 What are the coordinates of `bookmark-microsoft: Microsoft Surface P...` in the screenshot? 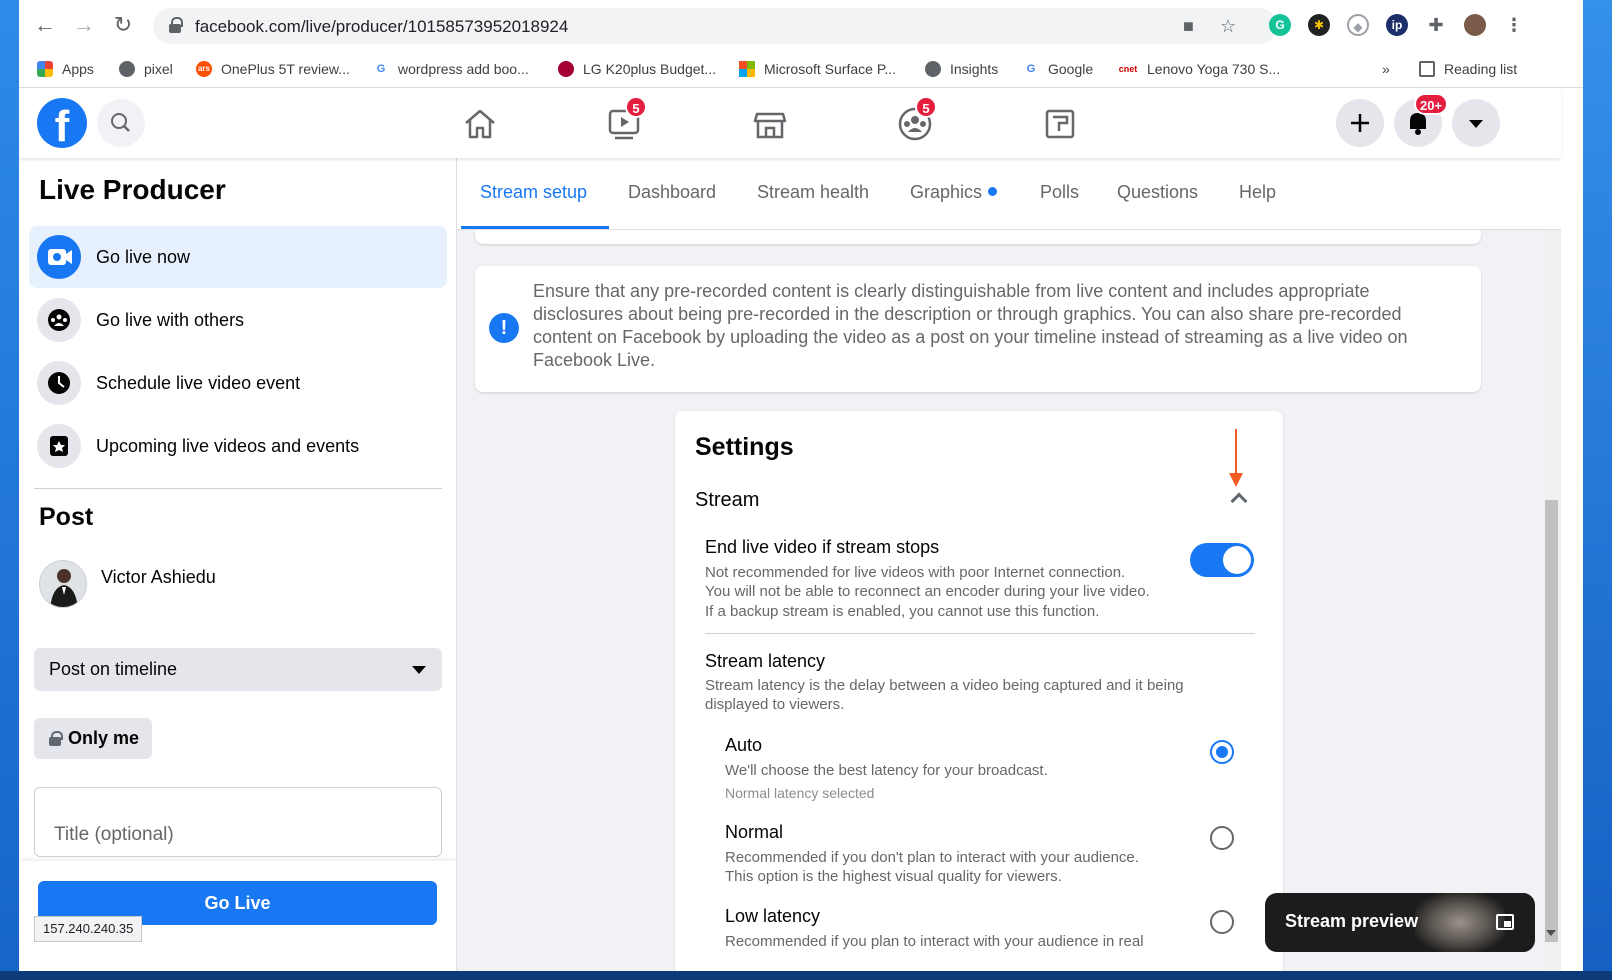 It's located at (817, 69).